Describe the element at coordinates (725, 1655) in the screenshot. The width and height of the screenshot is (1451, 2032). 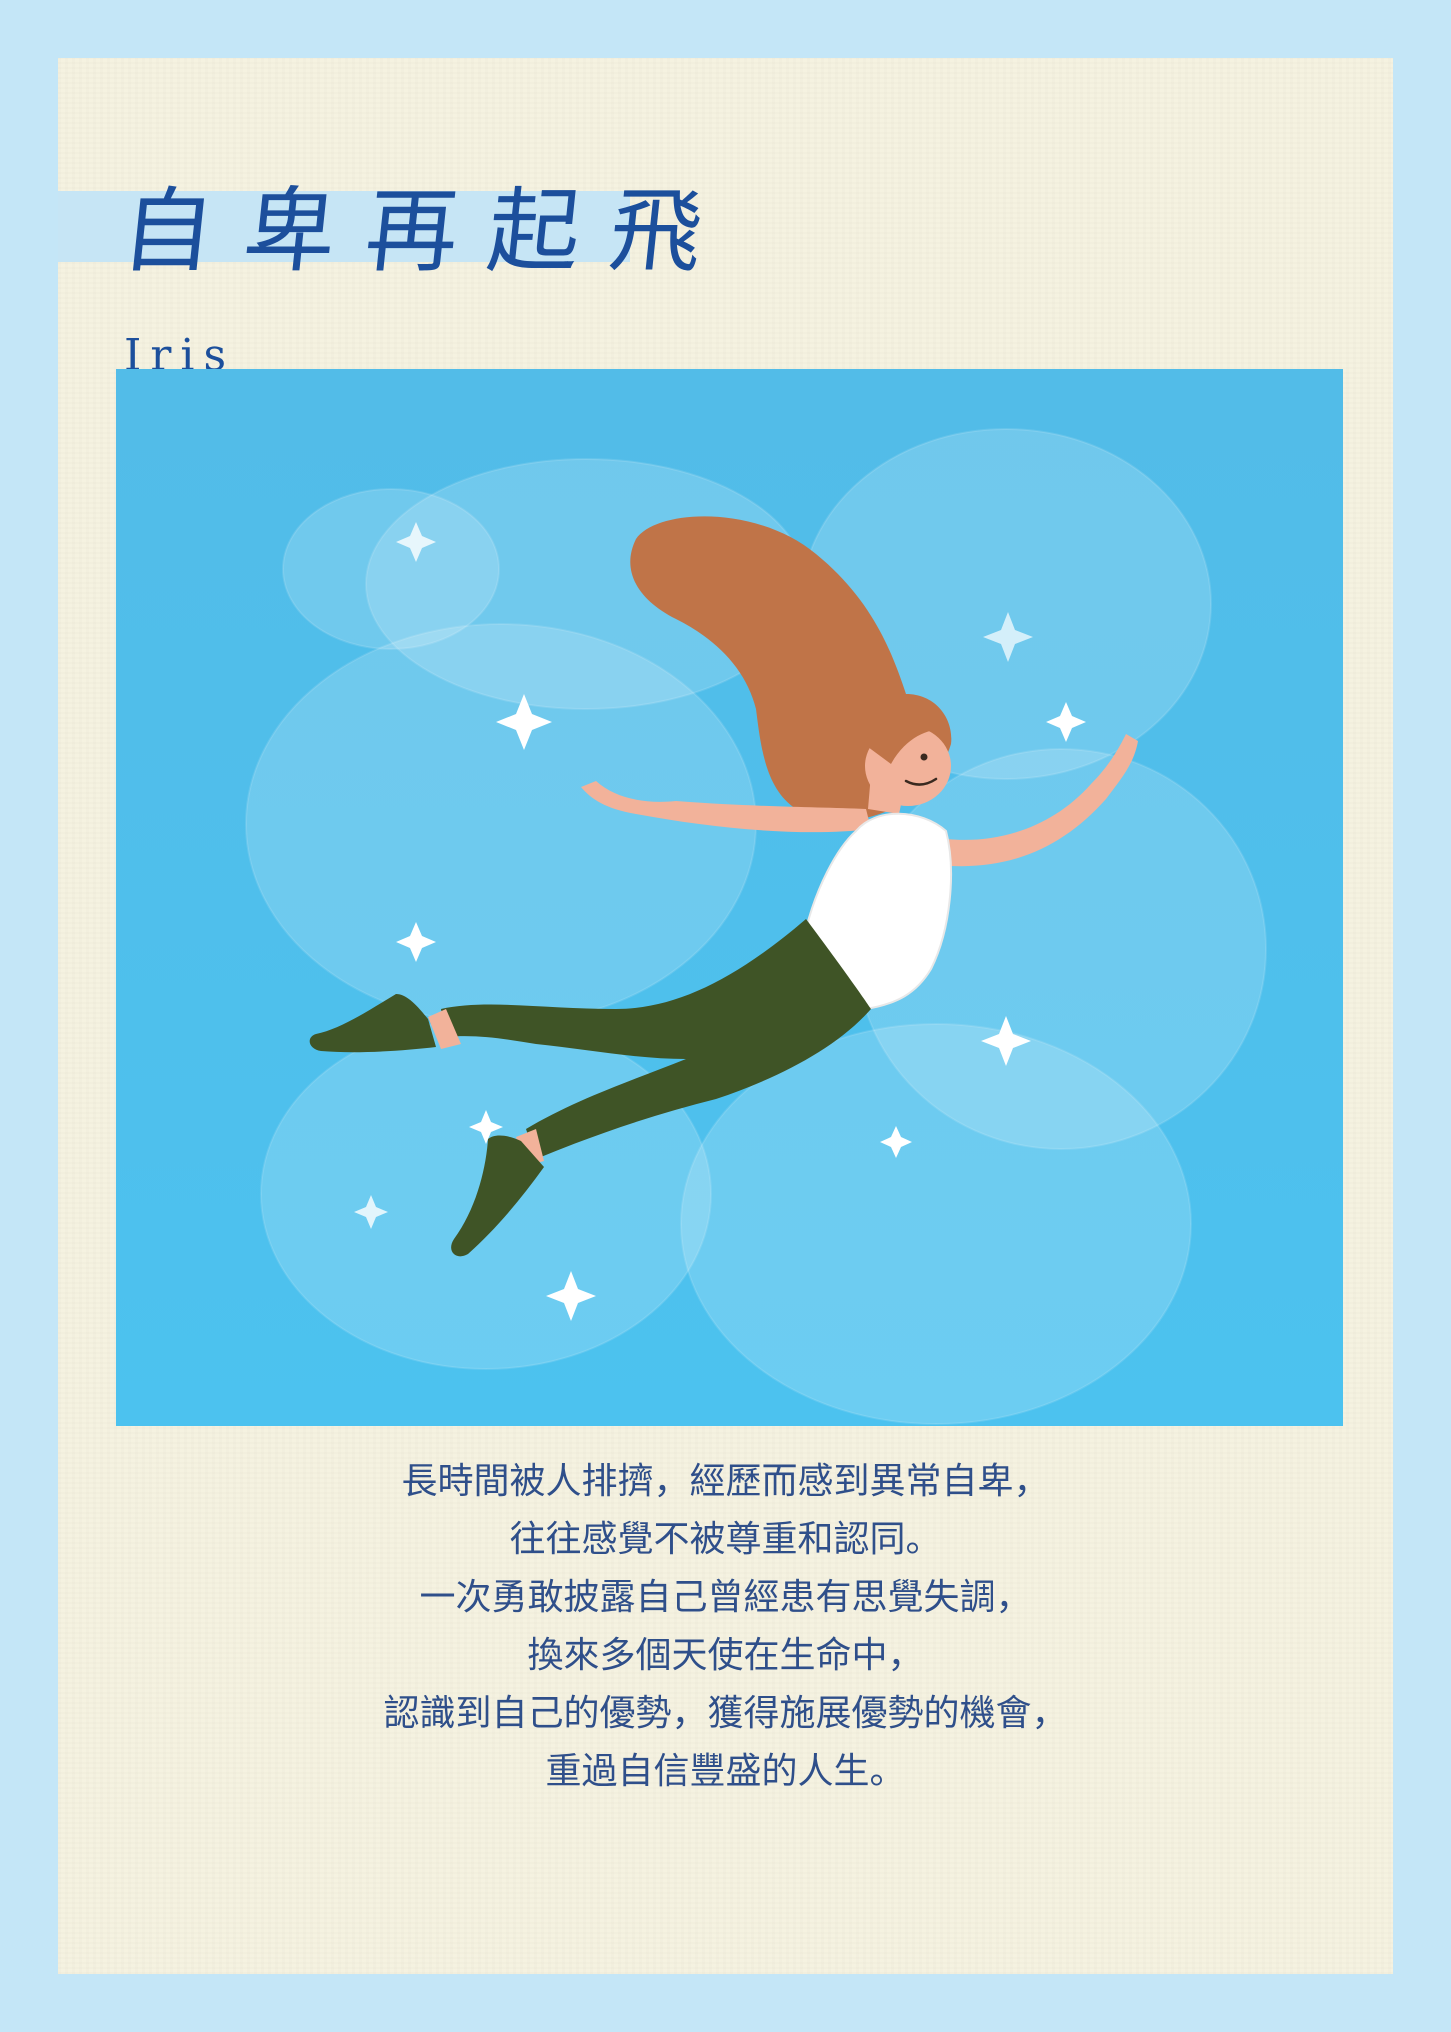
I see `story-line: 換來多個天使在生命中，` at that location.